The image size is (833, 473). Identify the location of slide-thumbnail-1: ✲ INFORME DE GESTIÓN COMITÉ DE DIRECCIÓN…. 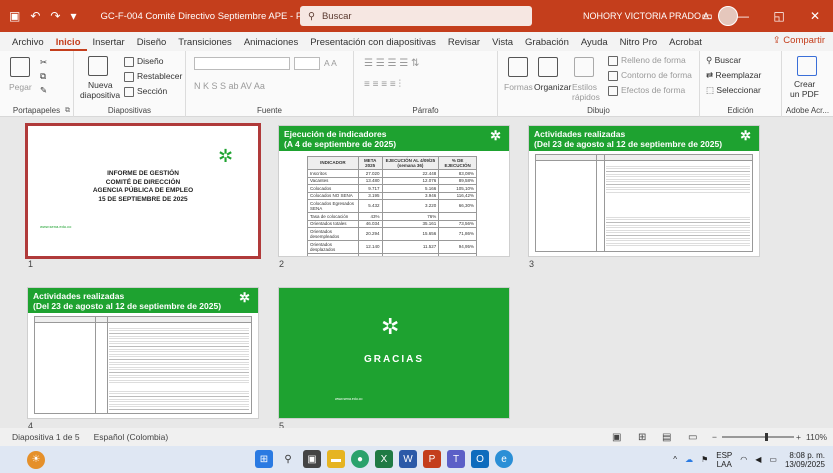
(143, 191).